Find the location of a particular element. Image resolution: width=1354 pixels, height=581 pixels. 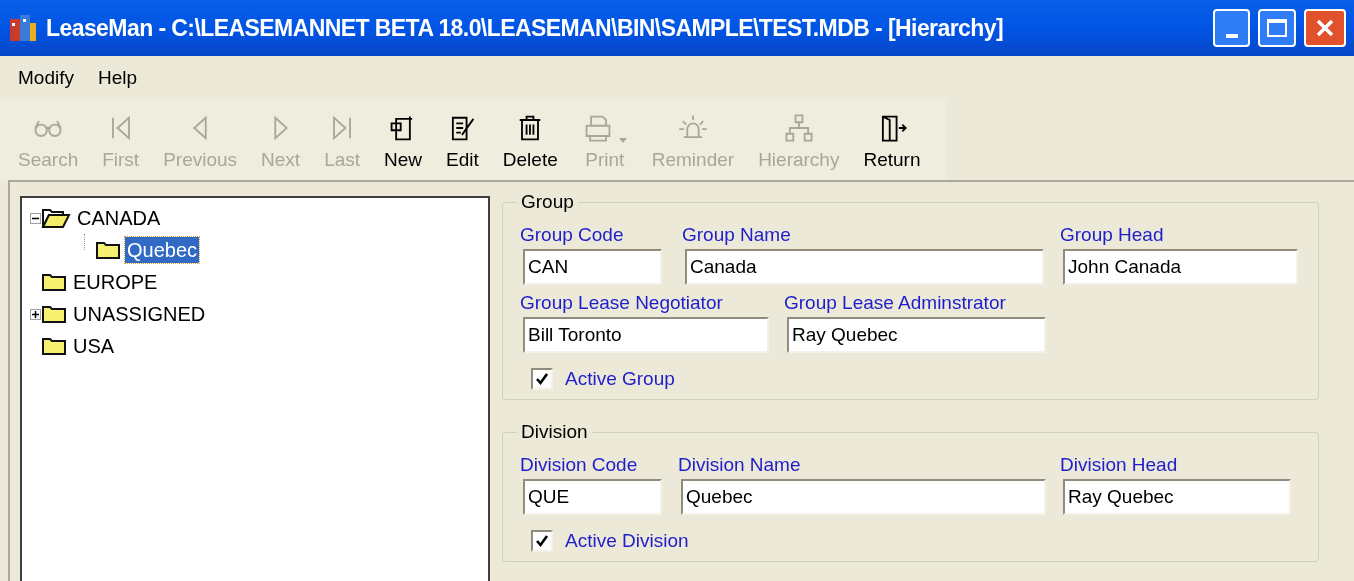

app-icon is located at coordinates (23, 28).